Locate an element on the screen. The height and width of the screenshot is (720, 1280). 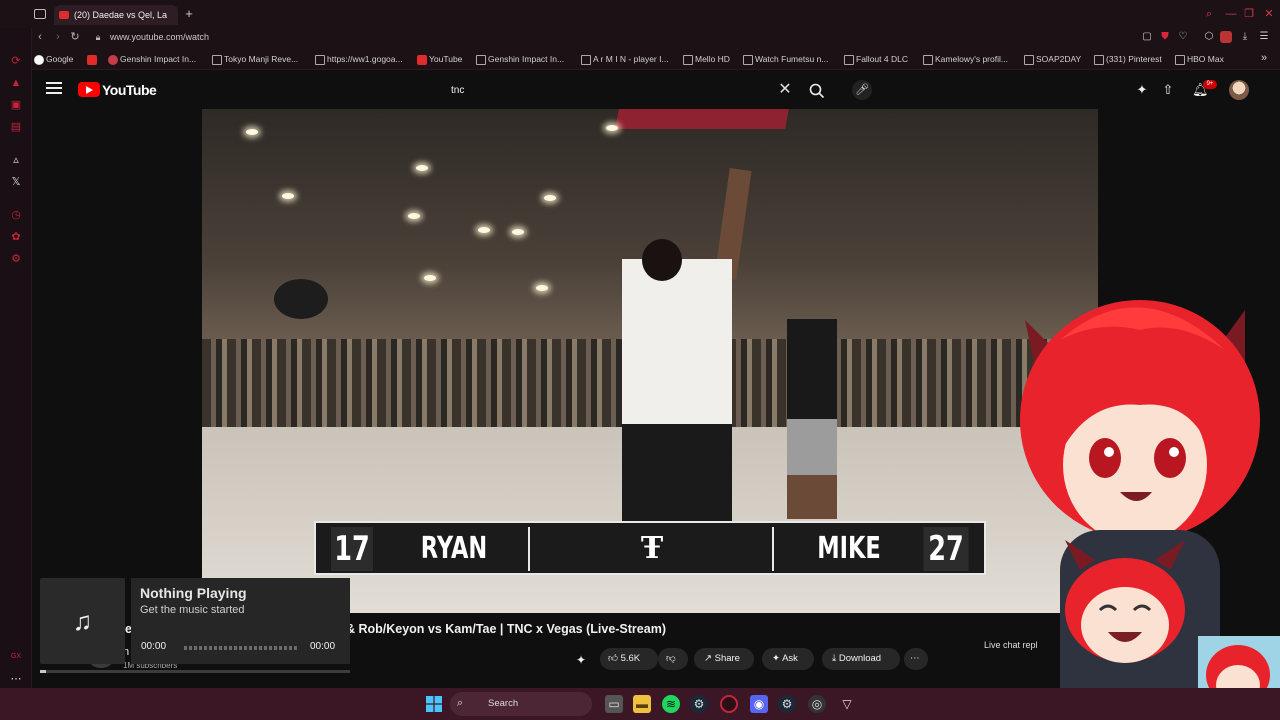
heart-icon: ♡ is located at coordinates (1183, 37).